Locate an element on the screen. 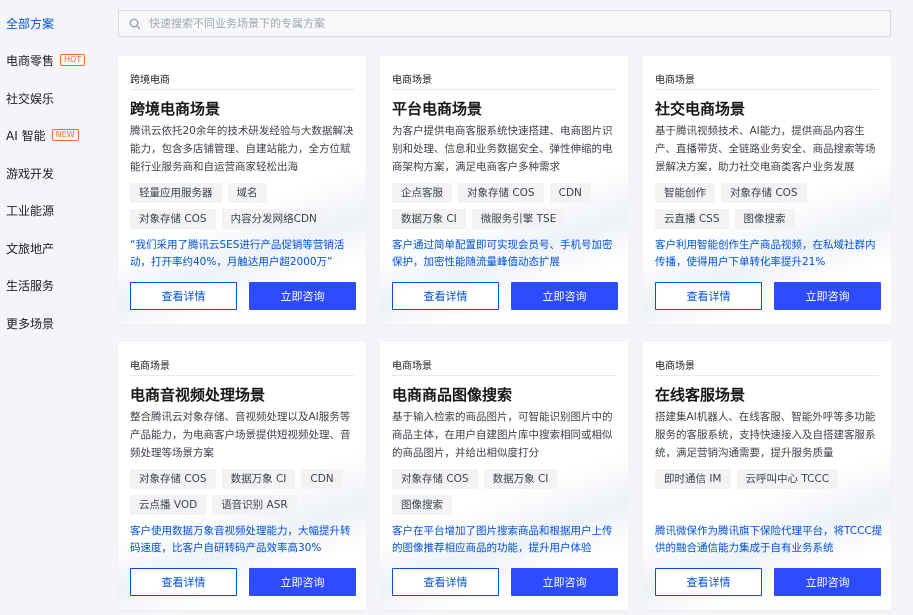  card-title: 电商商品图像搜索 is located at coordinates (452, 395).